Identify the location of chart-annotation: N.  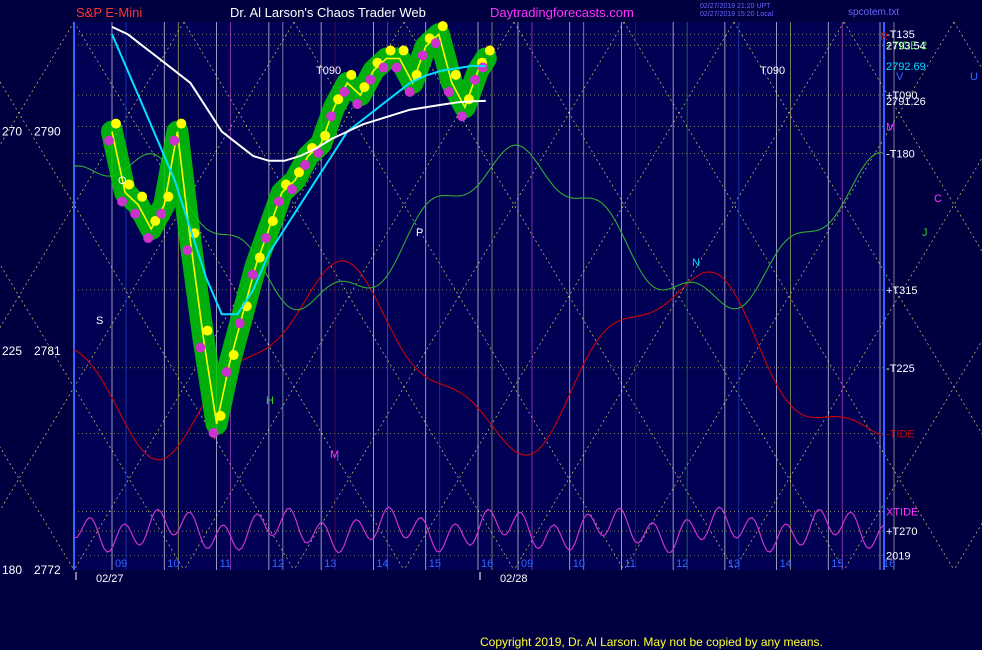
(696, 263).